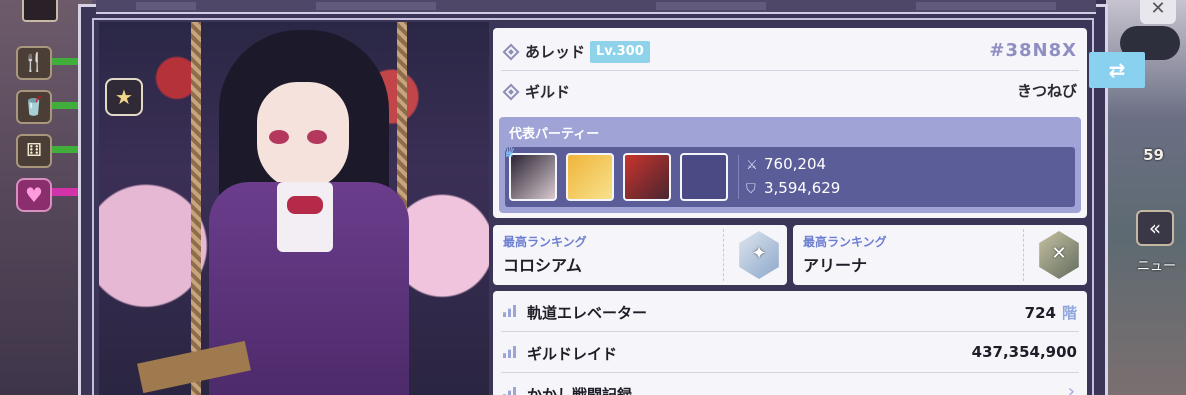 This screenshot has width=1186, height=395. What do you see at coordinates (752, 165) in the screenshot?
I see `crossed-swords-icon: ⚔` at bounding box center [752, 165].